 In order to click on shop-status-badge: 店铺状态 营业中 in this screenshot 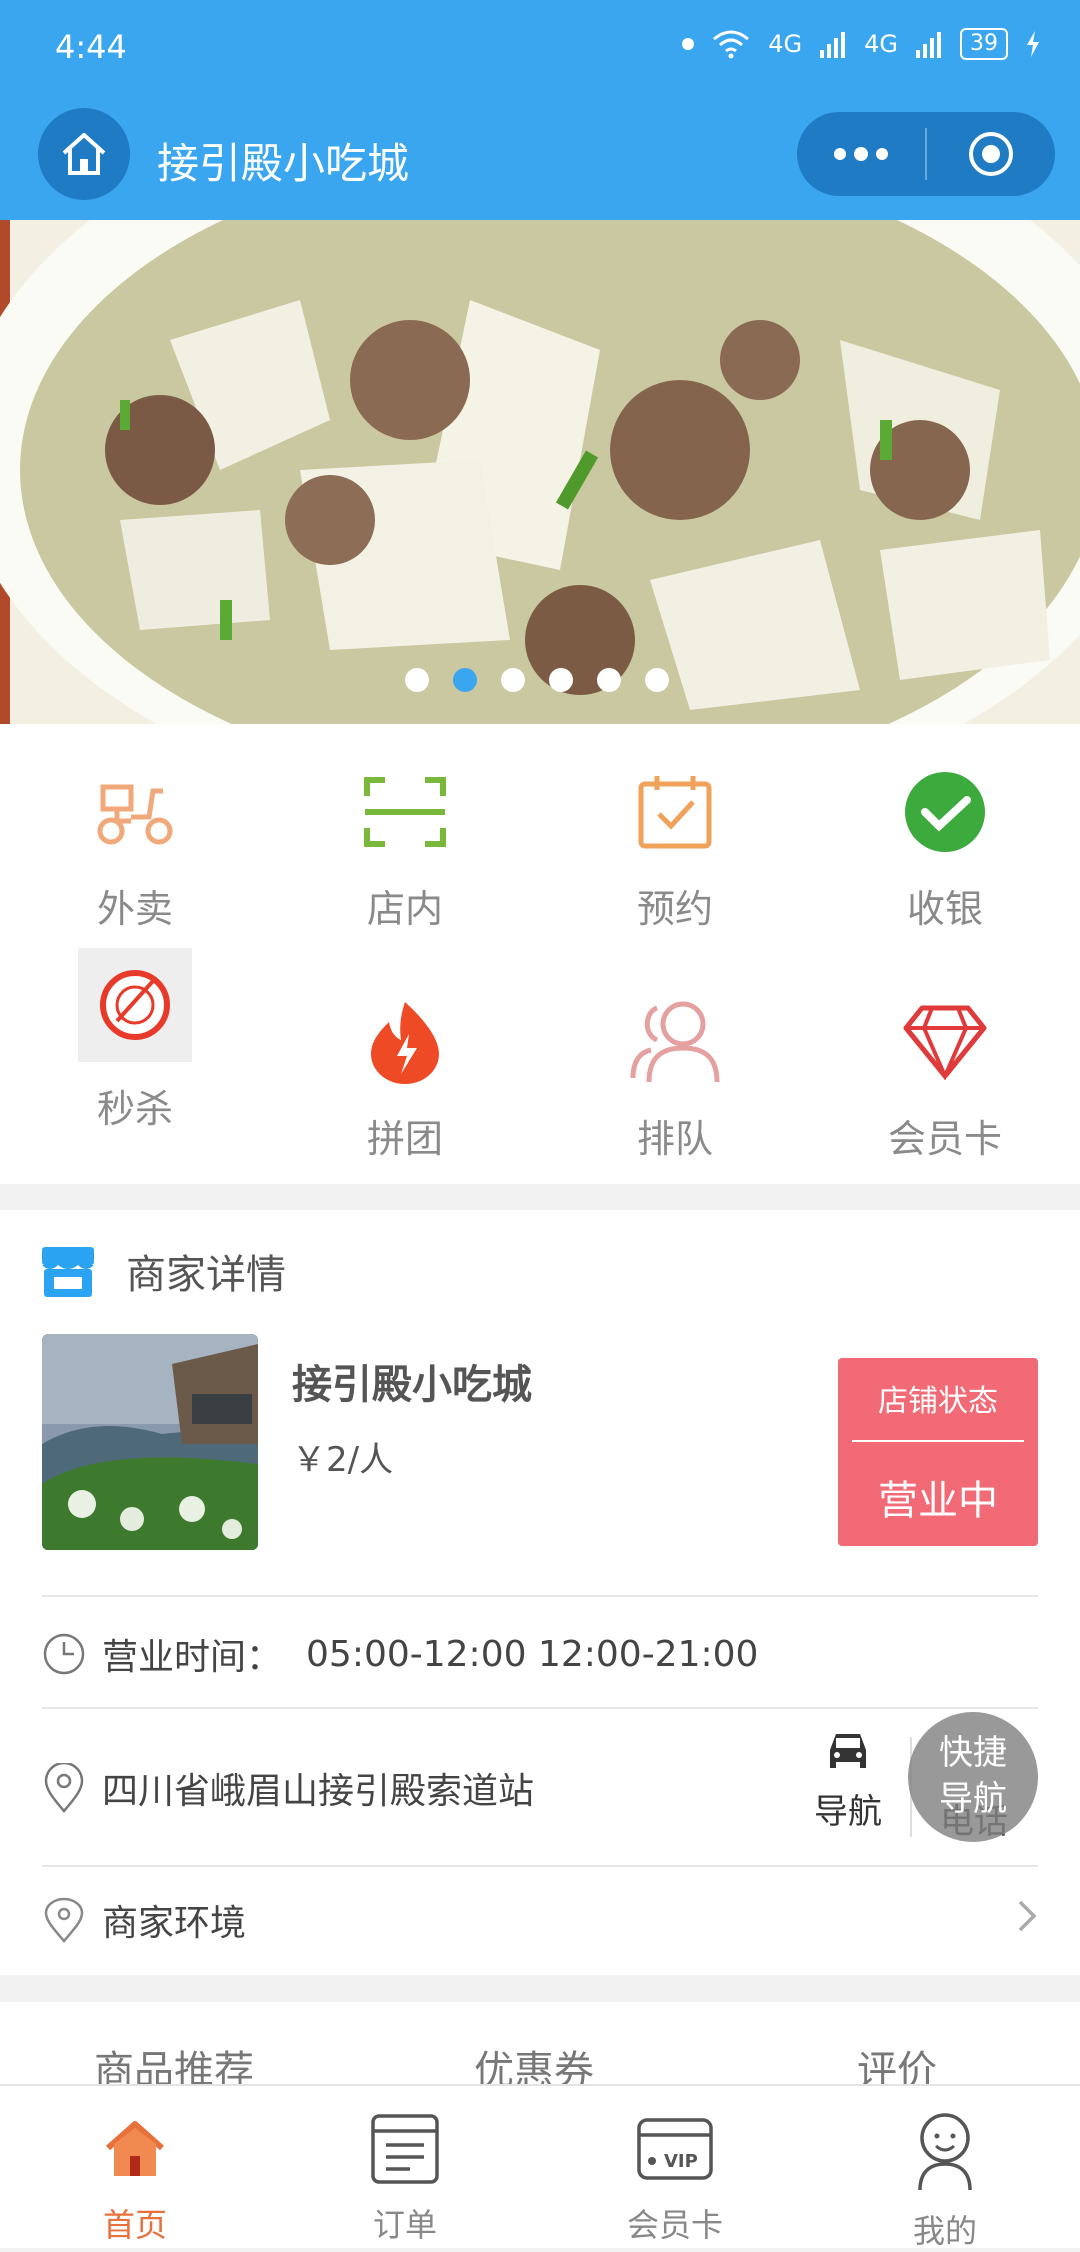, I will do `click(938, 1452)`.